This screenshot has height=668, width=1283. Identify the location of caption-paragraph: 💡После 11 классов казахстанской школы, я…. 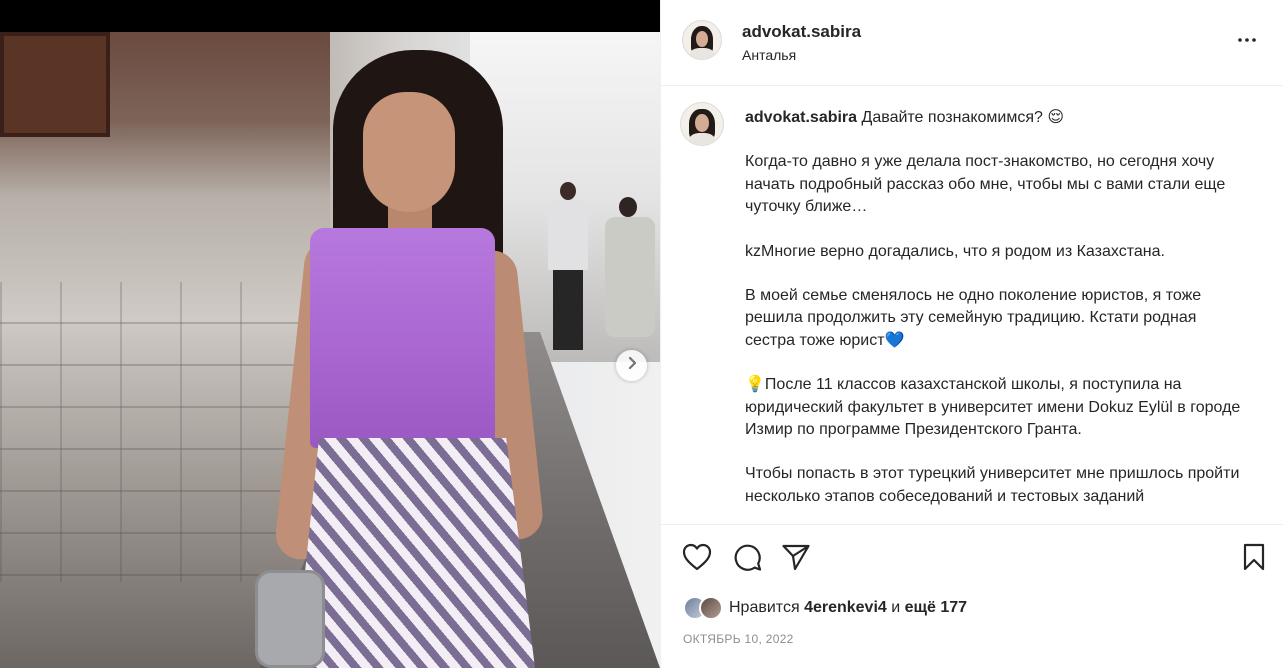
(993, 407).